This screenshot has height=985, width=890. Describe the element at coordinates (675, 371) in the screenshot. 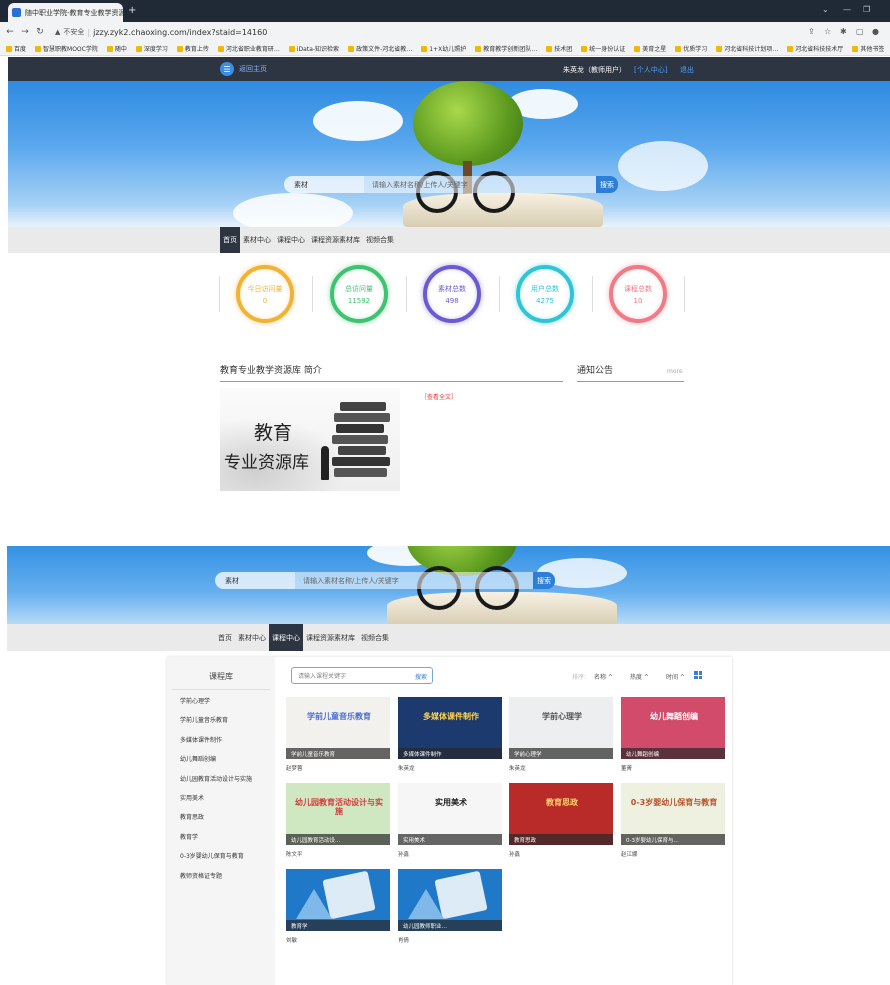

I see `notice-more-link: more` at that location.